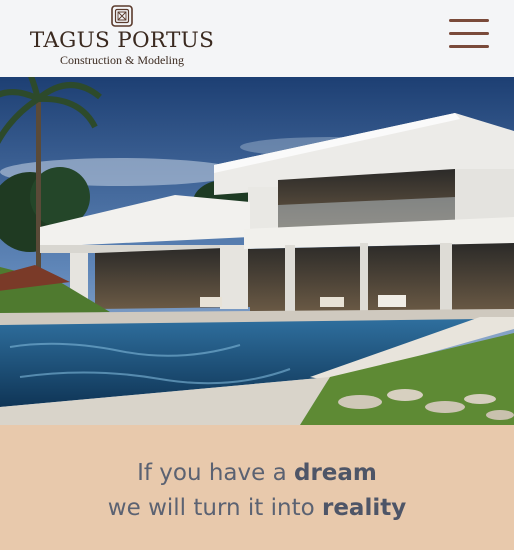 This screenshot has height=550, width=514. I want to click on headline-line-1-text: If you have a, so click(215, 473).